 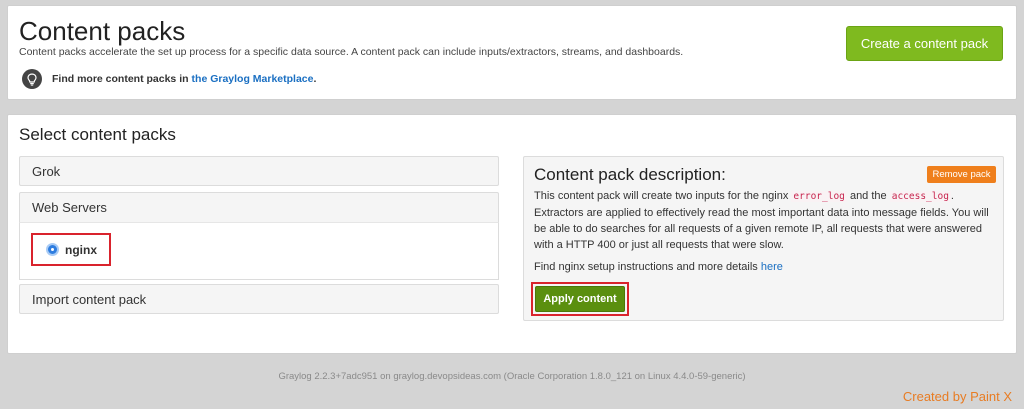 What do you see at coordinates (772, 267) in the screenshot?
I see `setup-here-link: here` at bounding box center [772, 267].